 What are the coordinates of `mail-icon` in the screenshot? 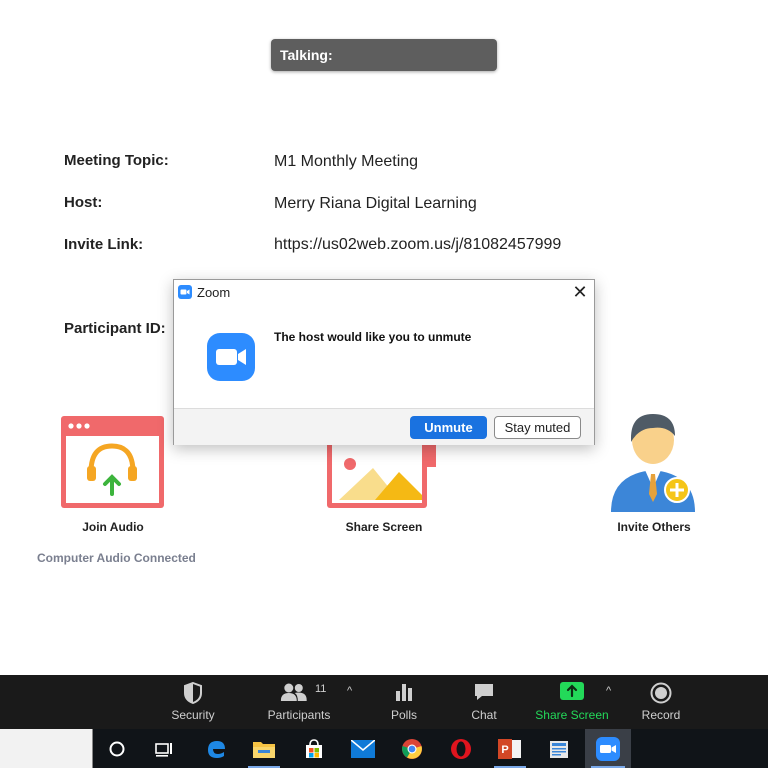 It's located at (363, 748).